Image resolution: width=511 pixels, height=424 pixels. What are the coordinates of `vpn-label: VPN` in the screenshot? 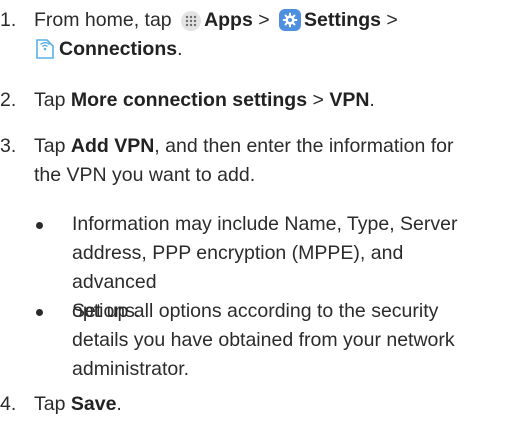 It's located at (349, 100).